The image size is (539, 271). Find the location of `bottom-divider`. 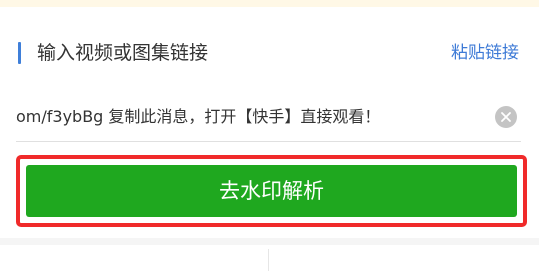

bottom-divider is located at coordinates (268, 260).